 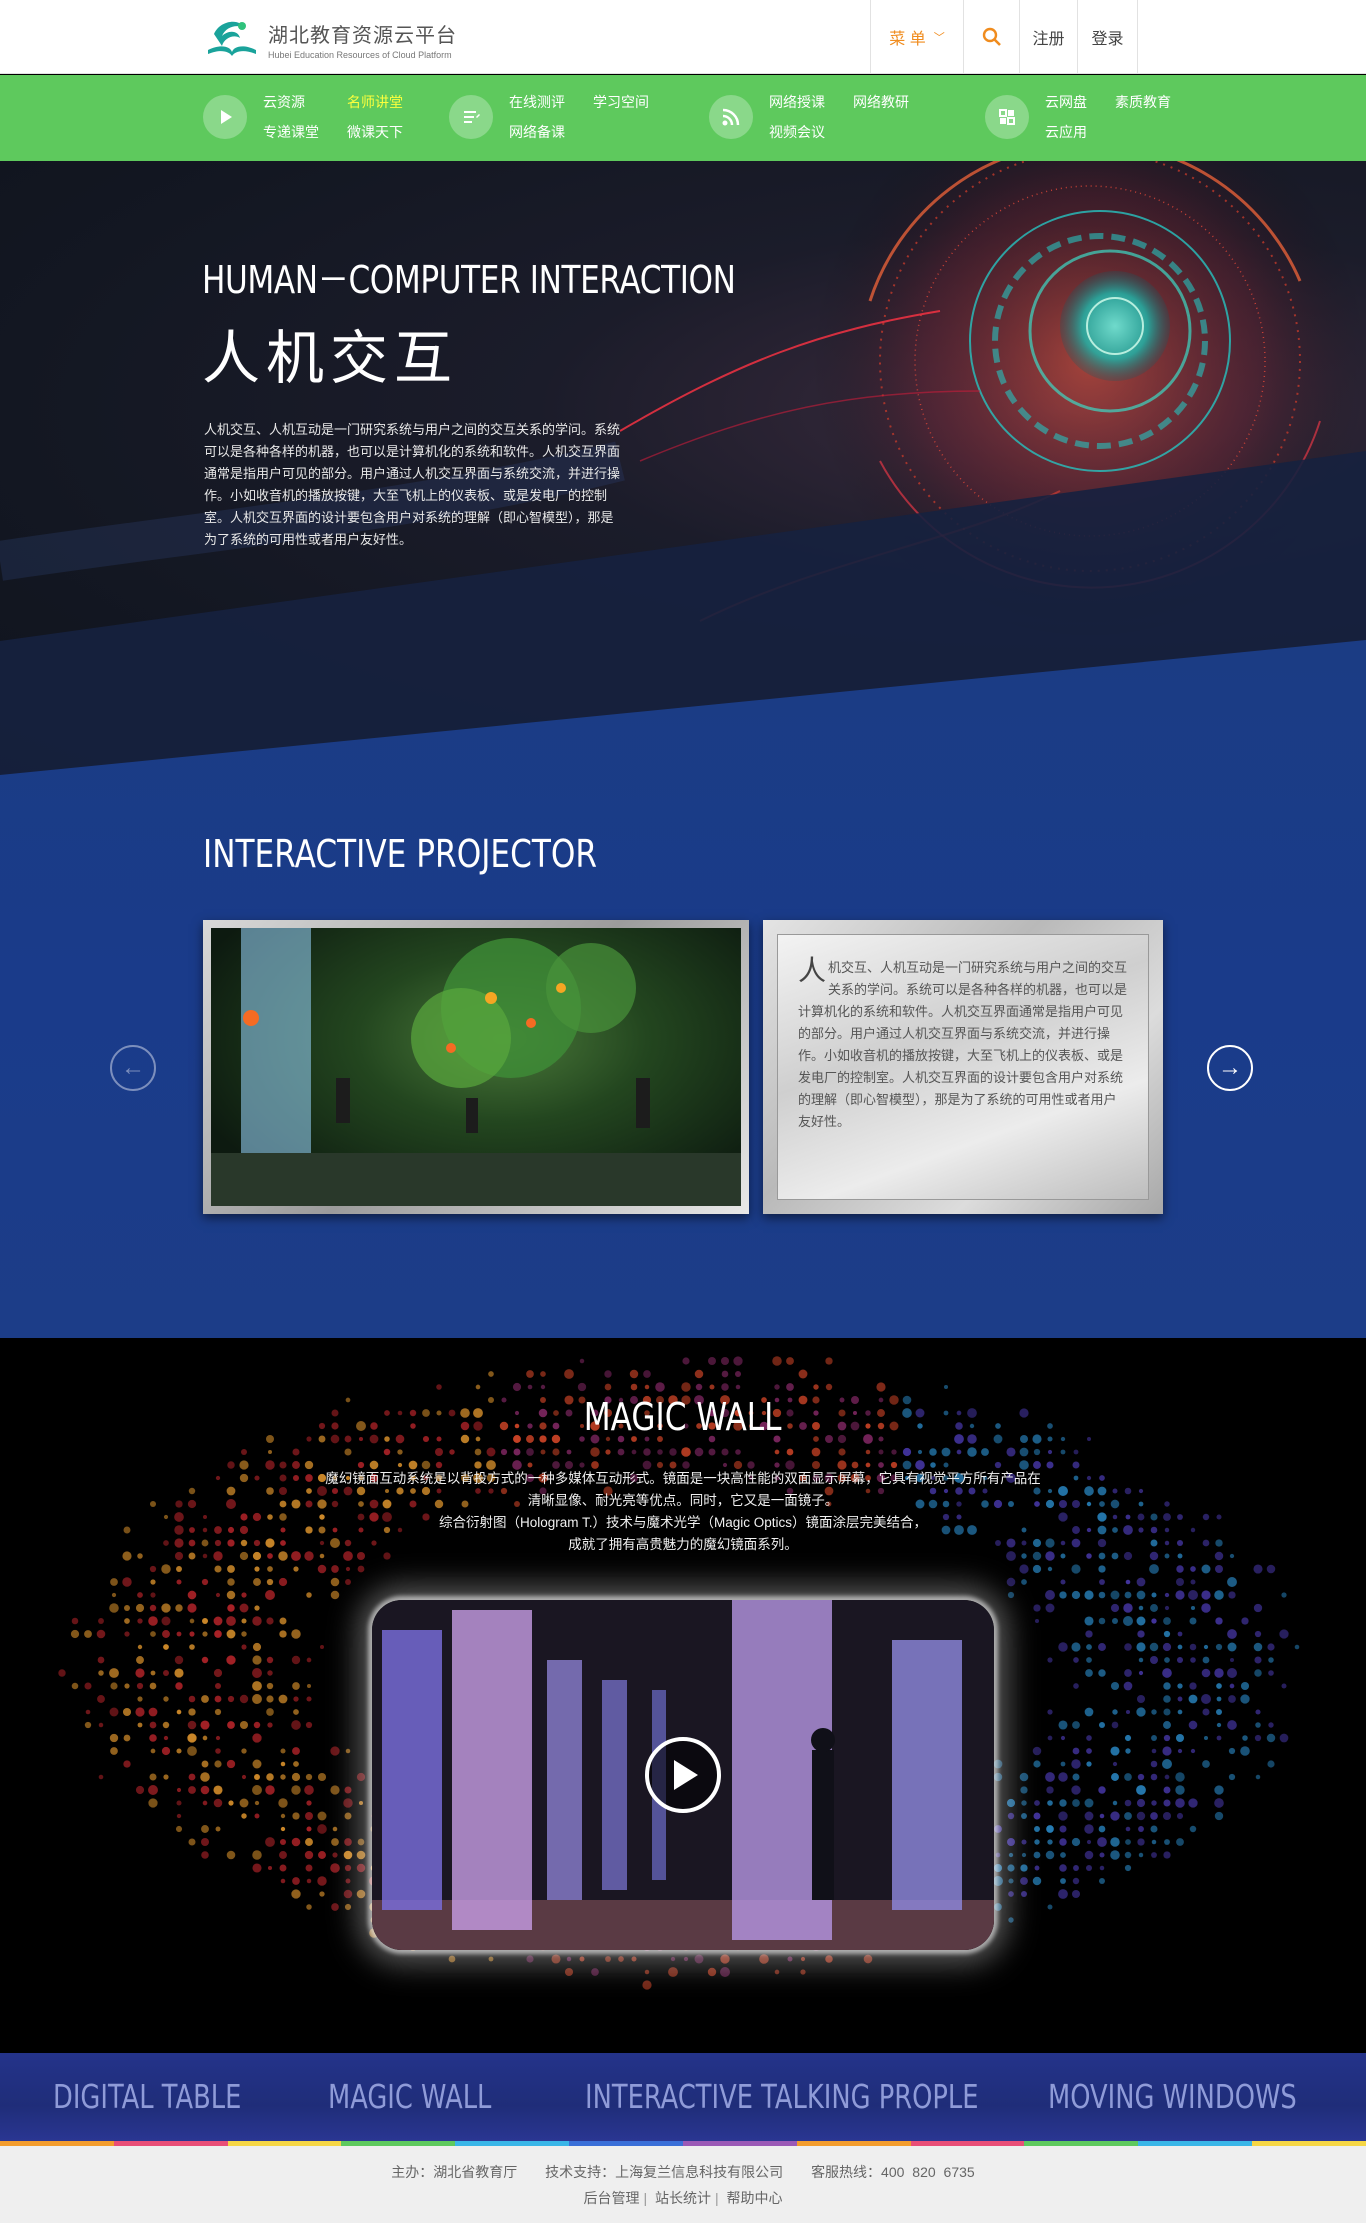 I want to click on search-icon, so click(x=991, y=36).